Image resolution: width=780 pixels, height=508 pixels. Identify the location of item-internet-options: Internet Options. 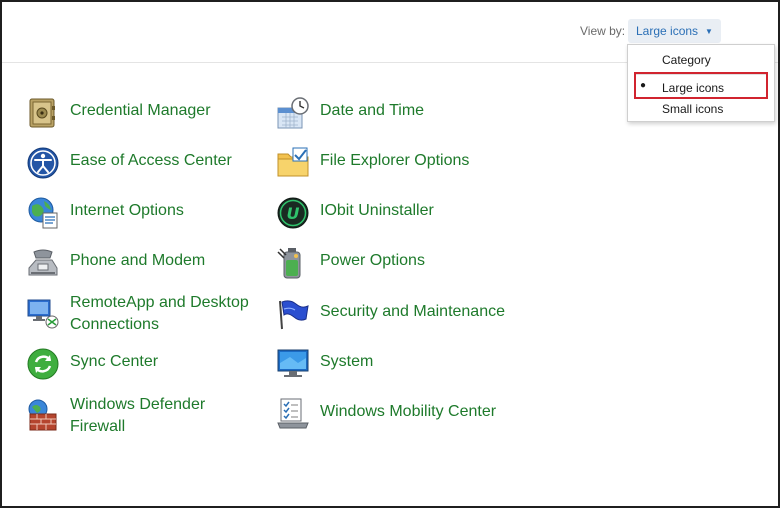
(105, 213).